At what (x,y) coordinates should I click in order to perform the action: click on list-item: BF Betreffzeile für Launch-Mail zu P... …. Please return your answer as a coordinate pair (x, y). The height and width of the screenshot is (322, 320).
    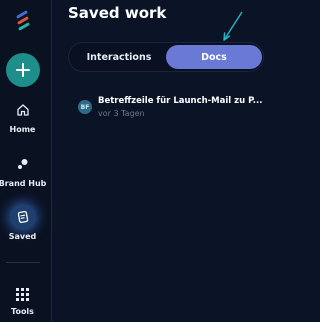
    Looking at the image, I should click on (173, 109).